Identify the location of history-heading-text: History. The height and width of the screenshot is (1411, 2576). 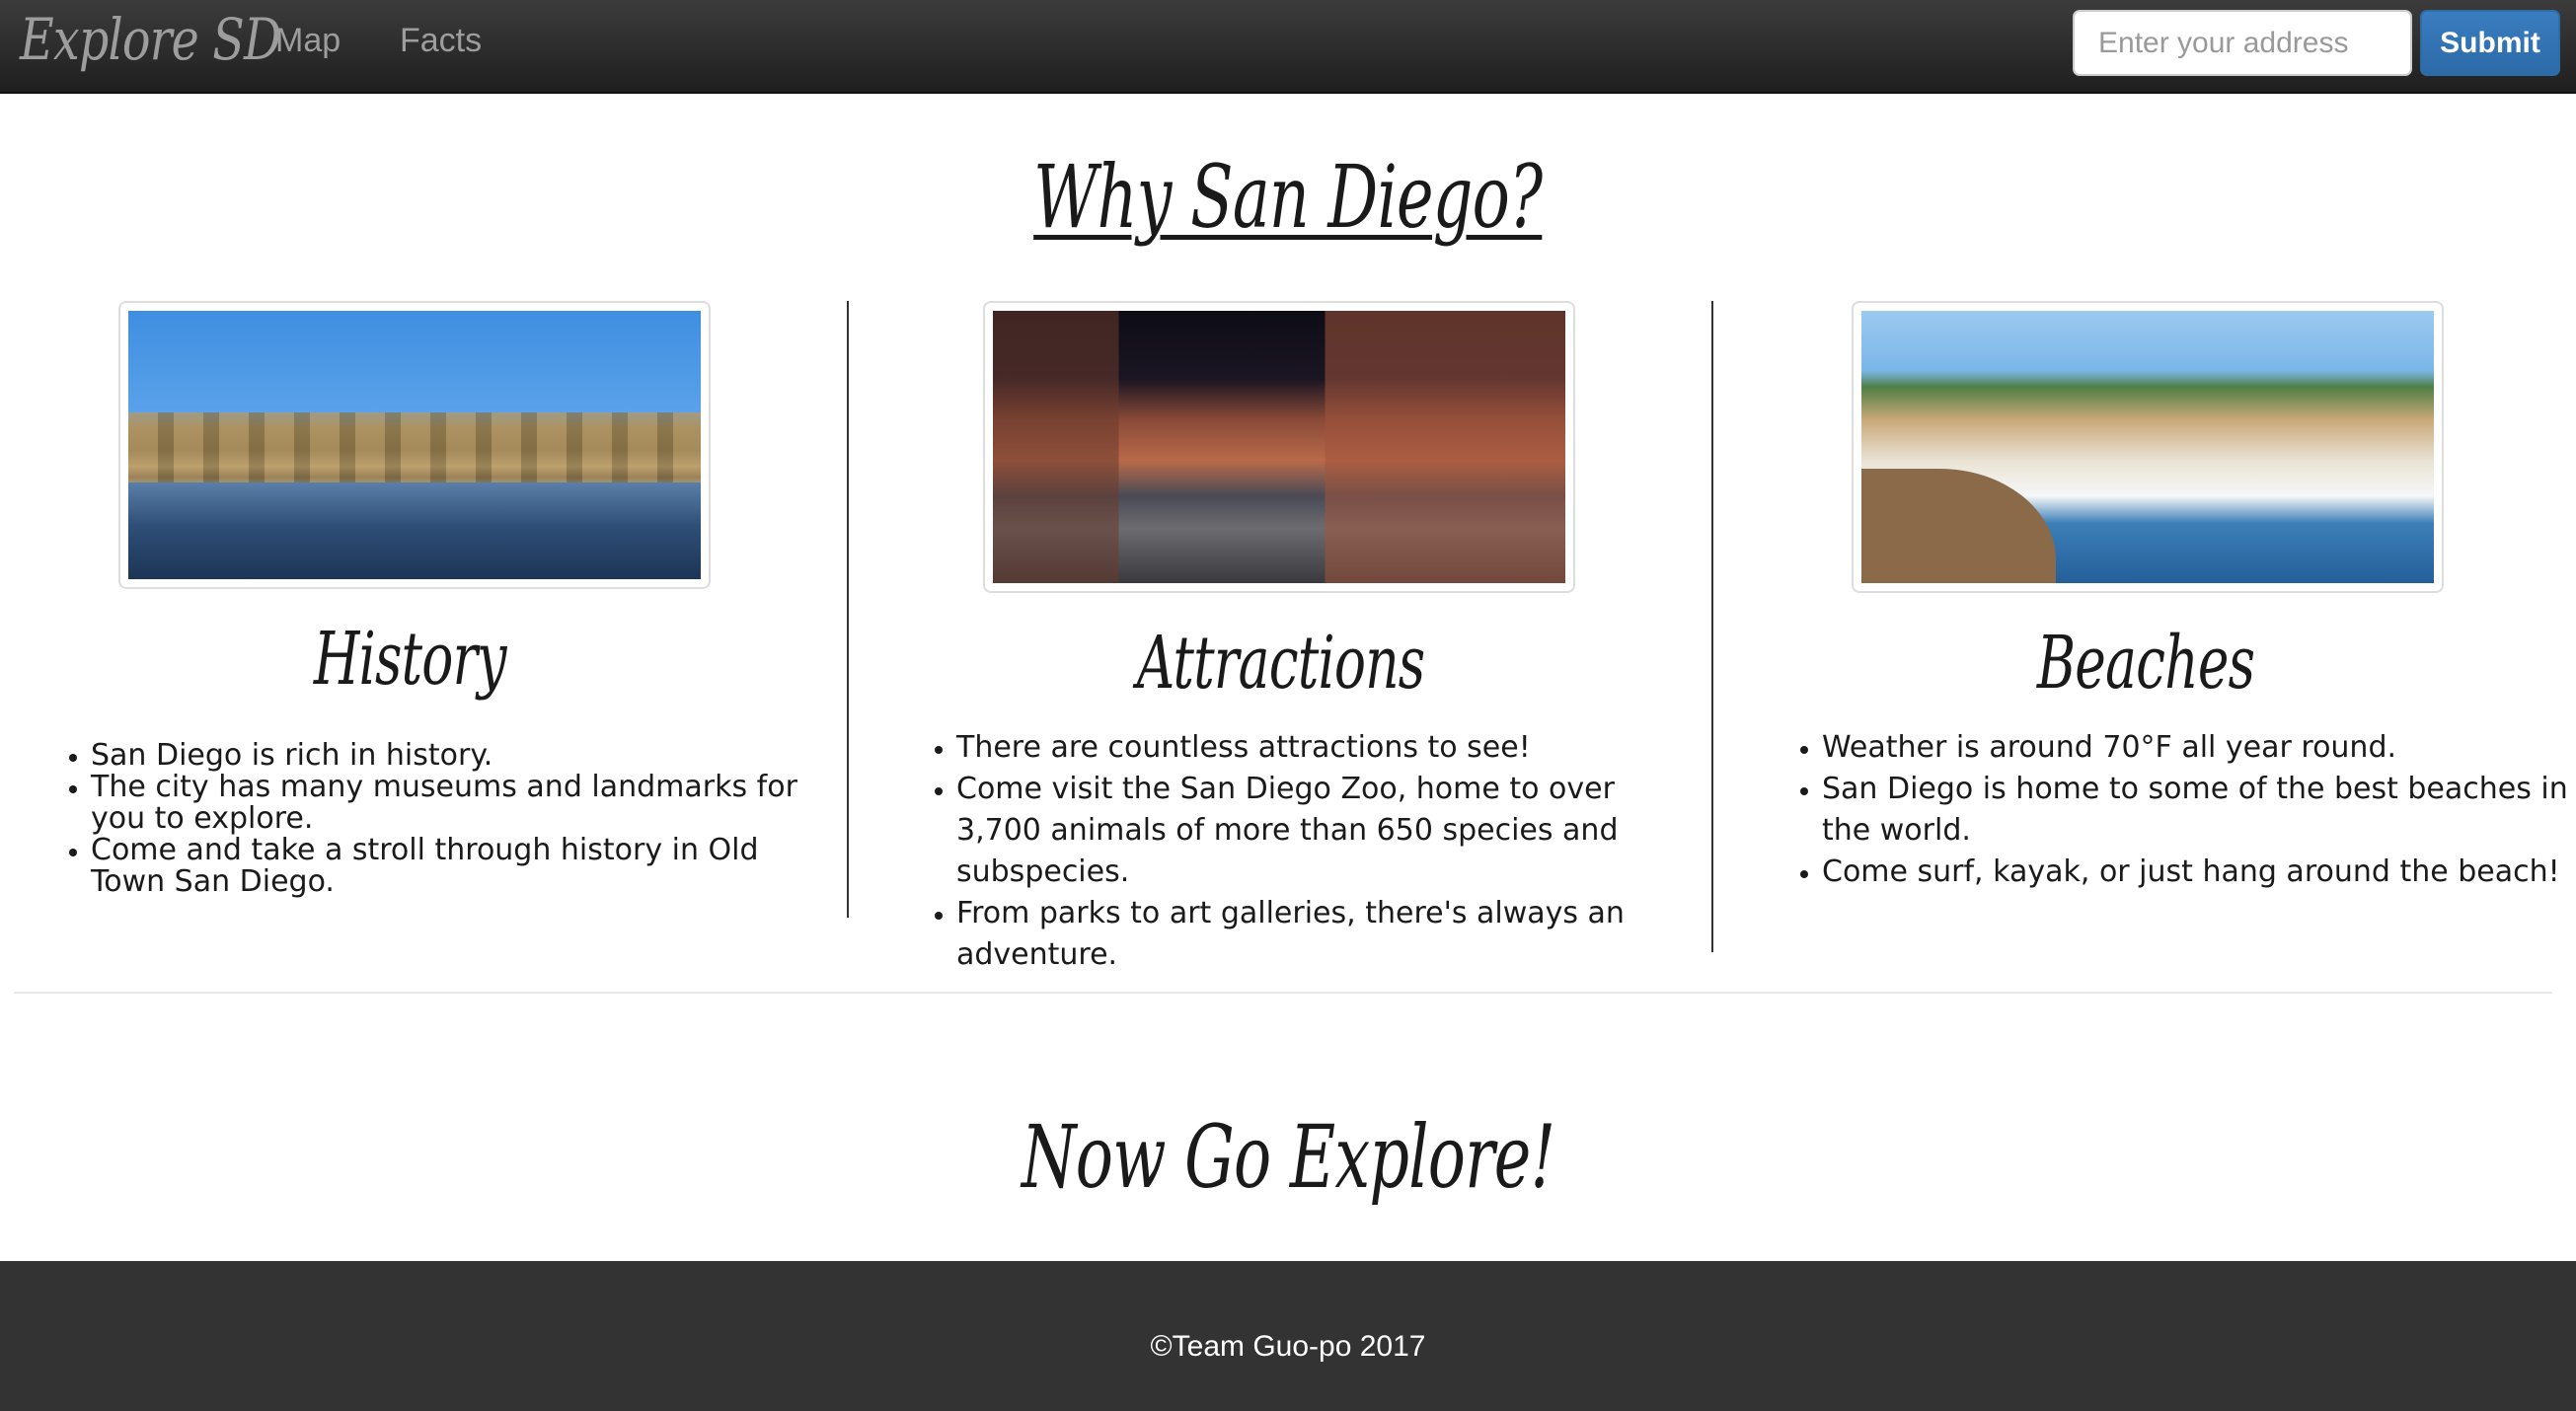
(410, 659).